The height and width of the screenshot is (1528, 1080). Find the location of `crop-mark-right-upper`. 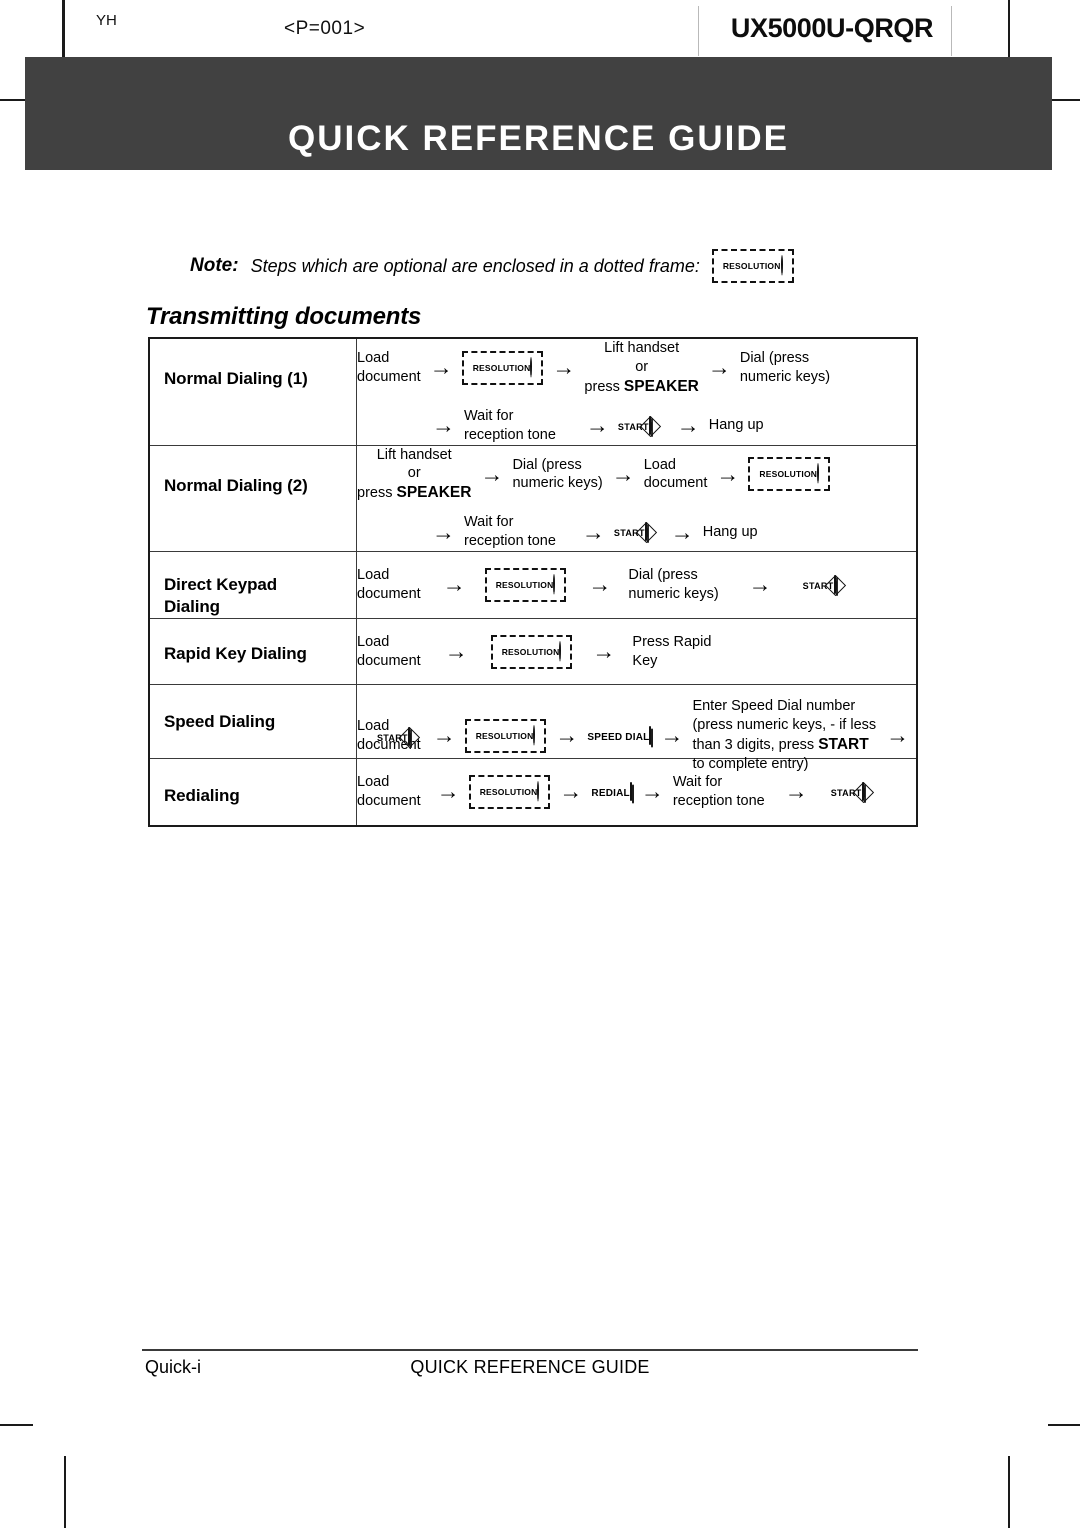

crop-mark-right-upper is located at coordinates (1065, 100).